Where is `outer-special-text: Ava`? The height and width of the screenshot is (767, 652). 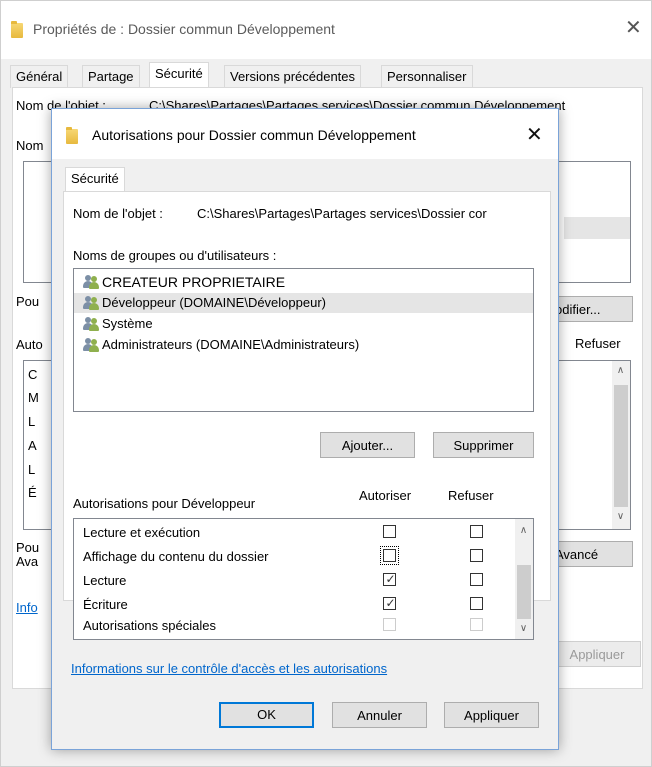
outer-special-text: Ava is located at coordinates (27, 561).